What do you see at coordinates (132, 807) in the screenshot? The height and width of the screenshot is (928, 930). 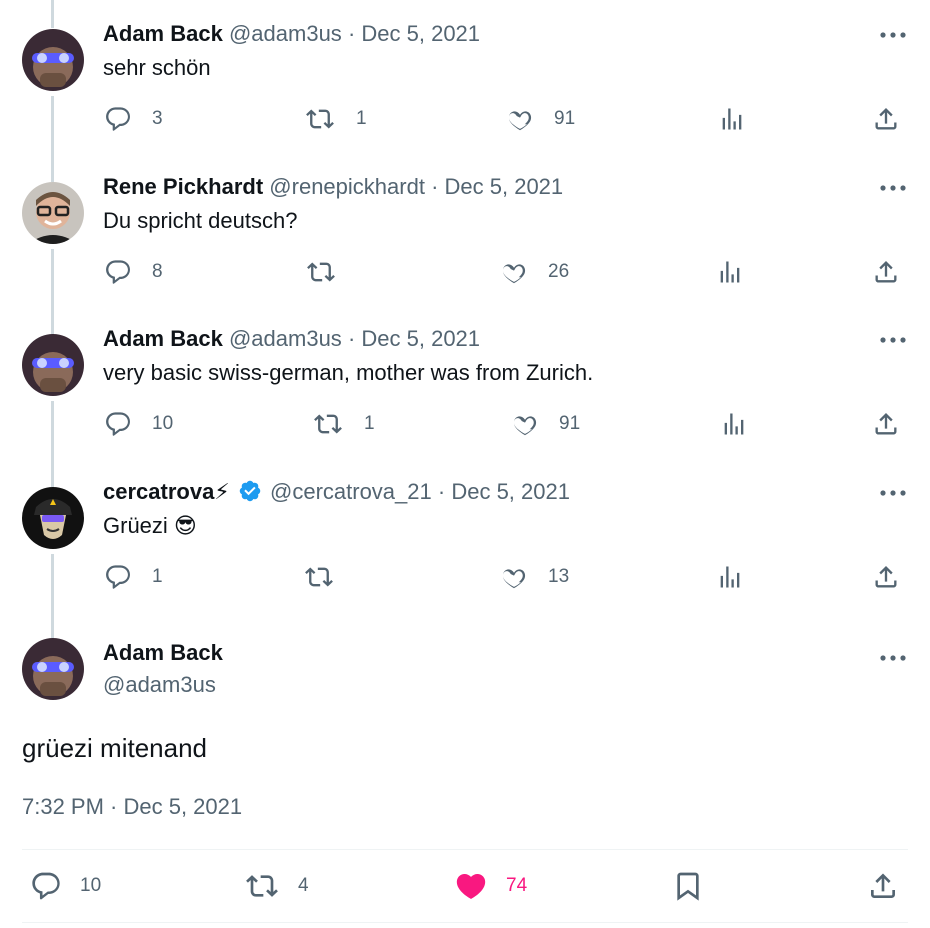 I see `main-tweet-timestamp: 7:32 PM · Dec 5, 2021` at bounding box center [132, 807].